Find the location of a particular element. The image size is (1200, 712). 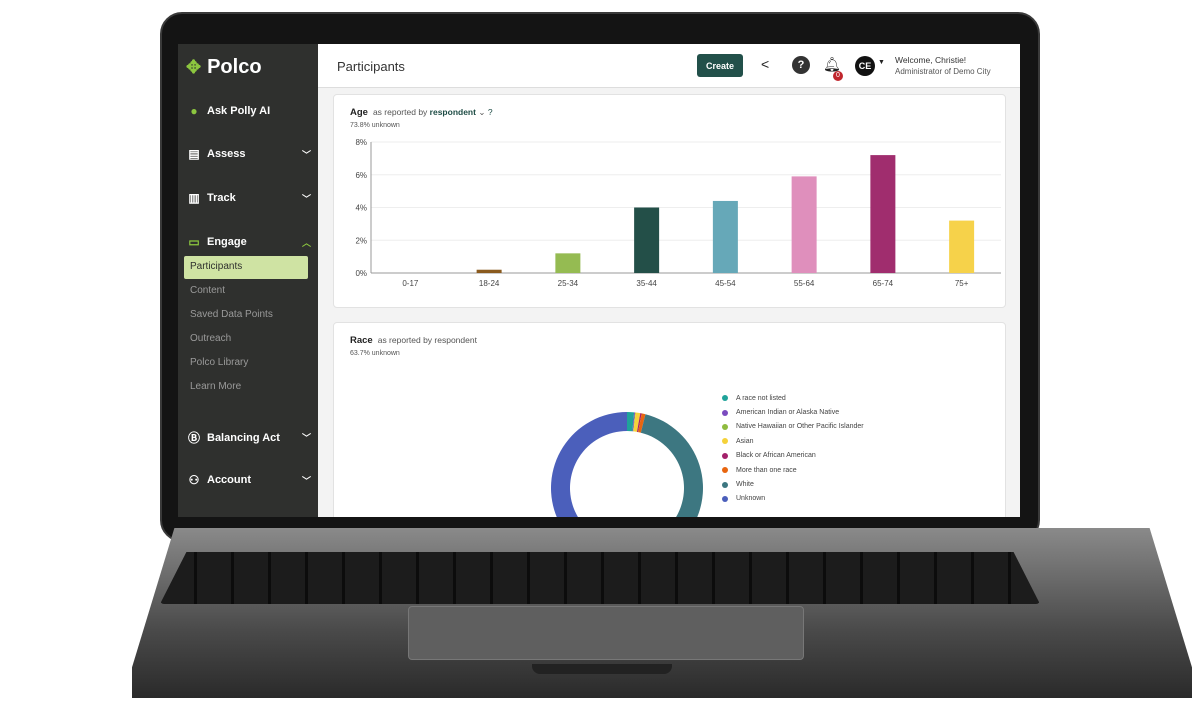

legend-item: Asian is located at coordinates (793, 441).